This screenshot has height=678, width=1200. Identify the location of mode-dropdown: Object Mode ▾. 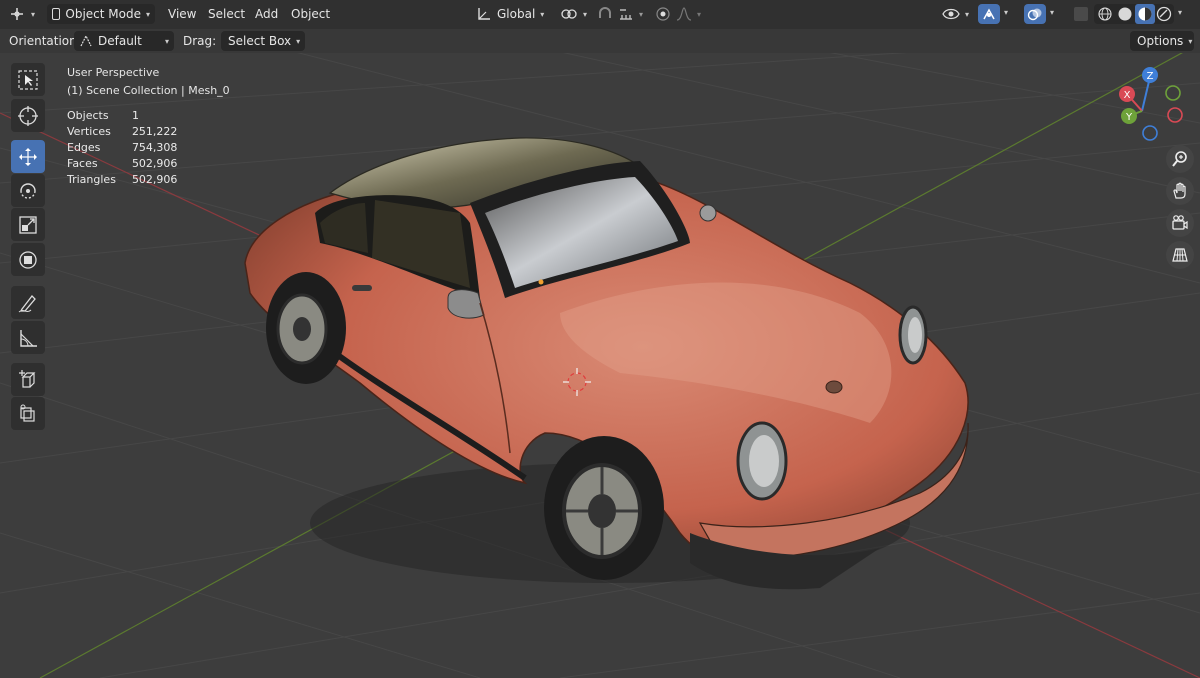
(101, 14).